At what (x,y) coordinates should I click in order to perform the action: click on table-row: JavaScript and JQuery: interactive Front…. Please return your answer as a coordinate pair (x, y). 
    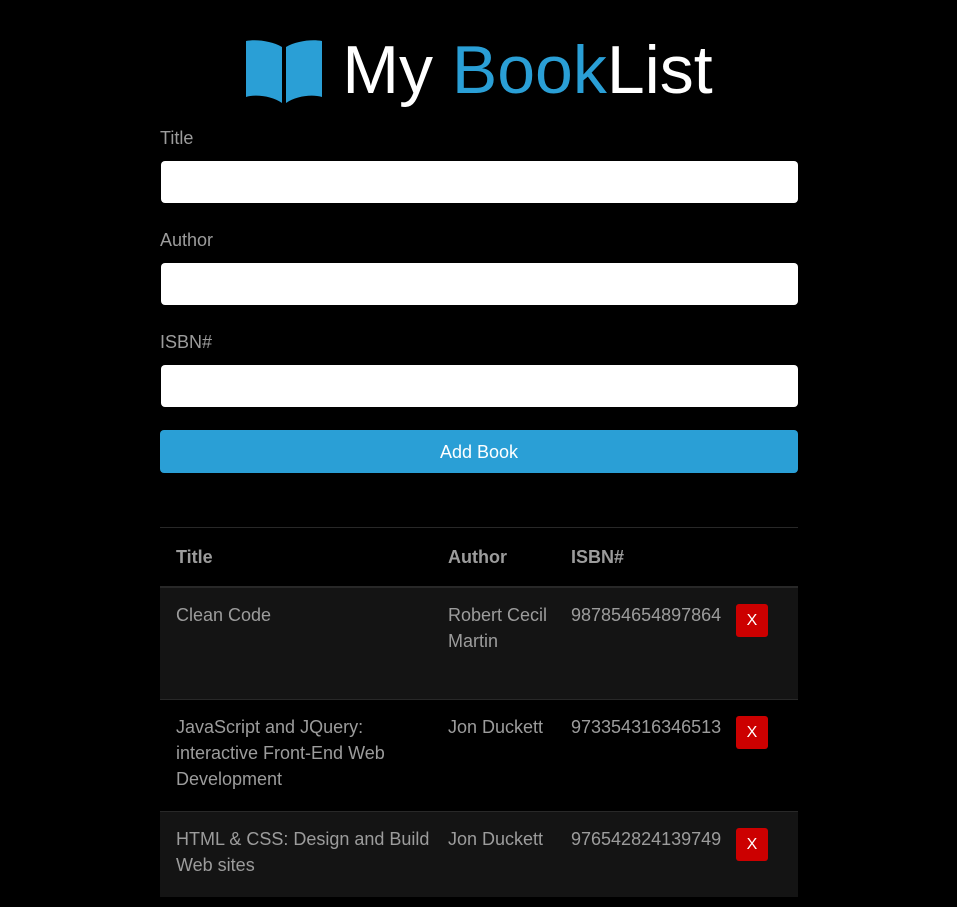
    Looking at the image, I should click on (479, 755).